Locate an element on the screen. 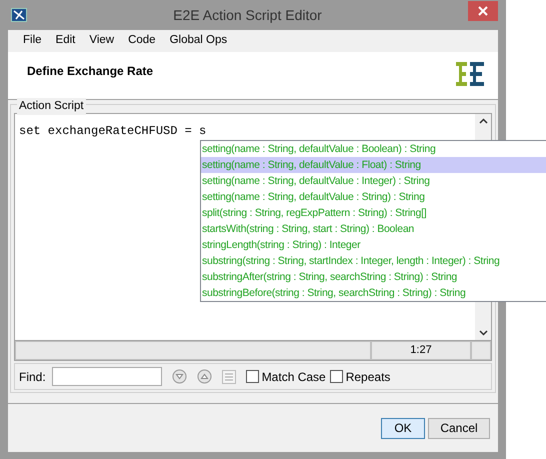 The image size is (546, 459). dialog-button: OK is located at coordinates (403, 428).